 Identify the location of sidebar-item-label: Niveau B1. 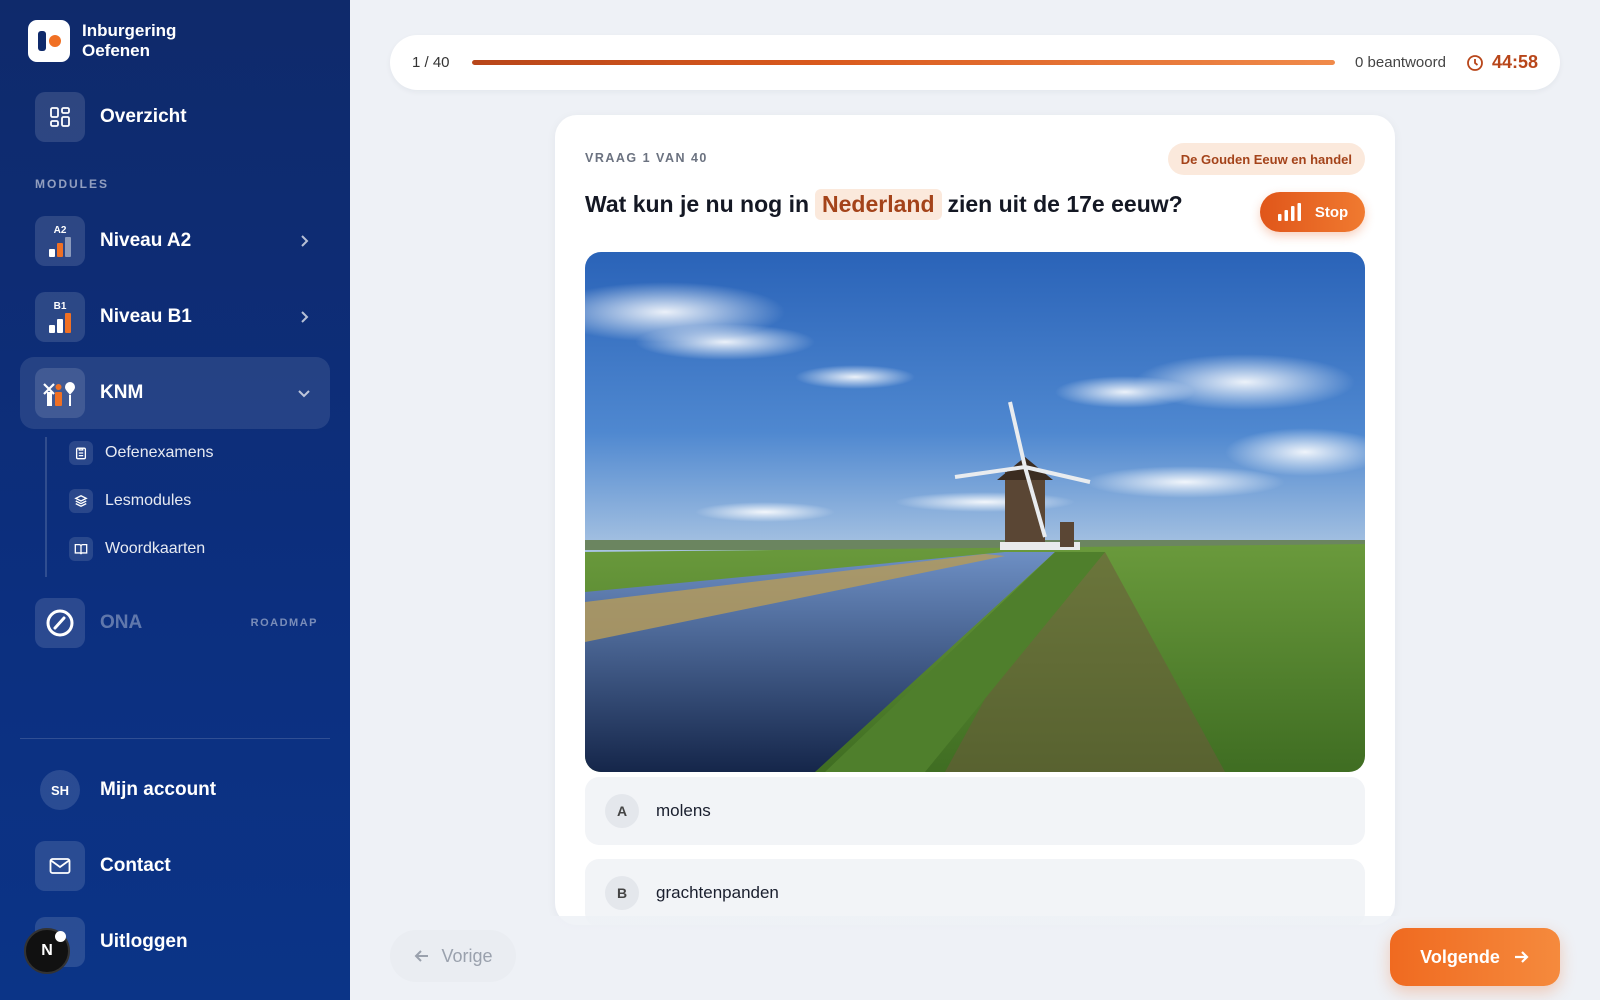
(146, 316).